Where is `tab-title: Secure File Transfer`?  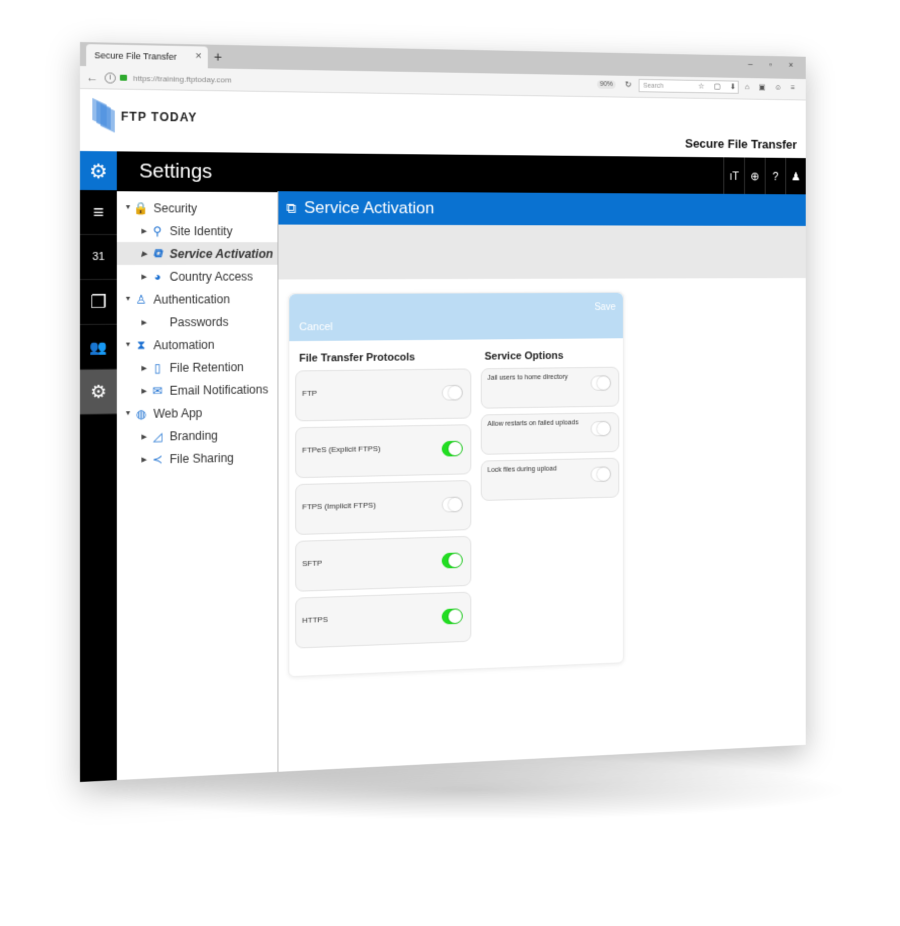
tab-title: Secure File Transfer is located at coordinates (135, 56).